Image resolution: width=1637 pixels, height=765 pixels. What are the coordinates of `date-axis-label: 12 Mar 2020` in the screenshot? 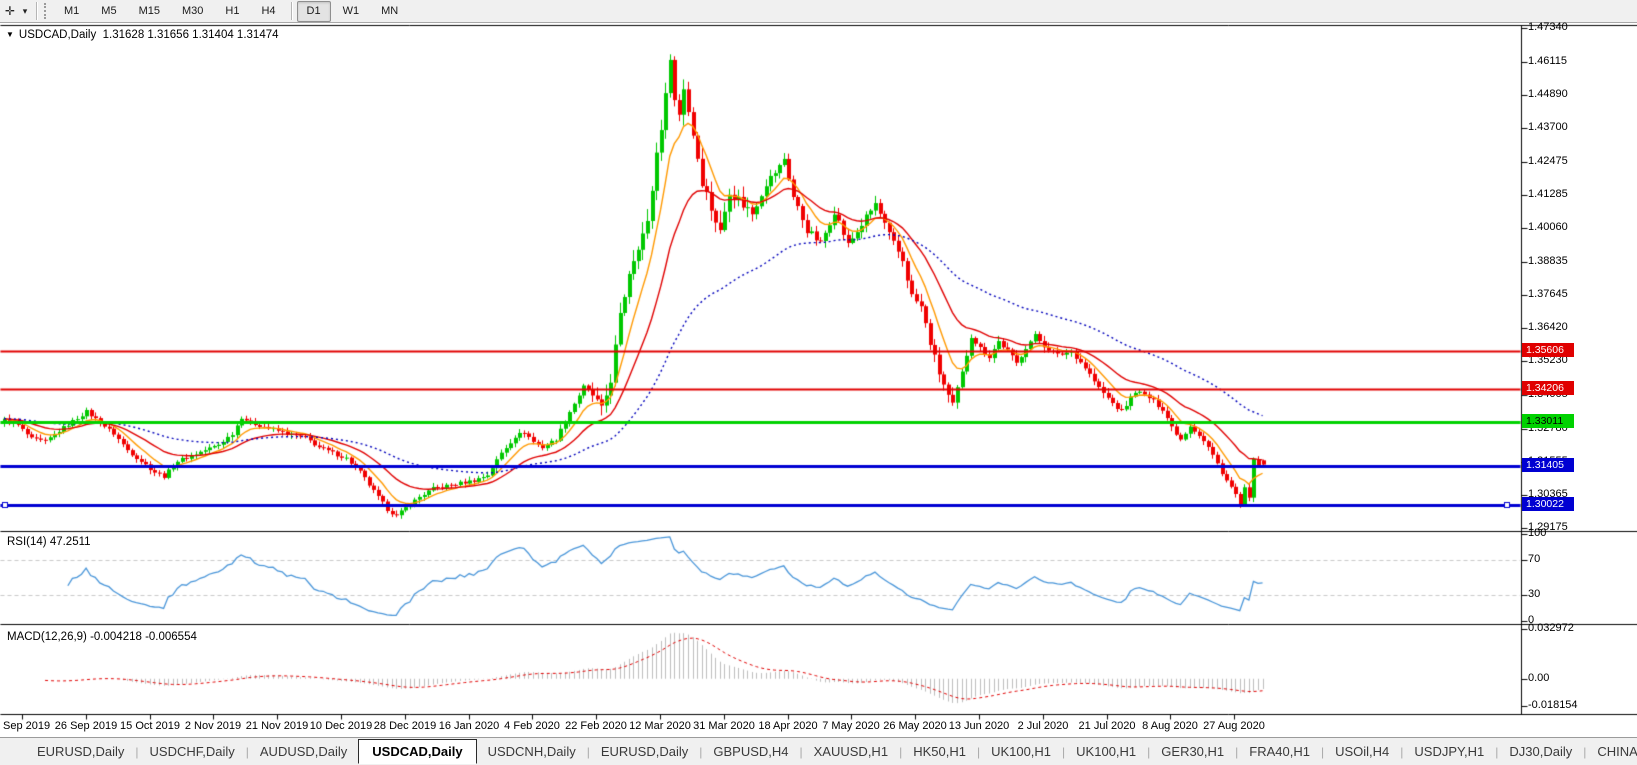 It's located at (660, 726).